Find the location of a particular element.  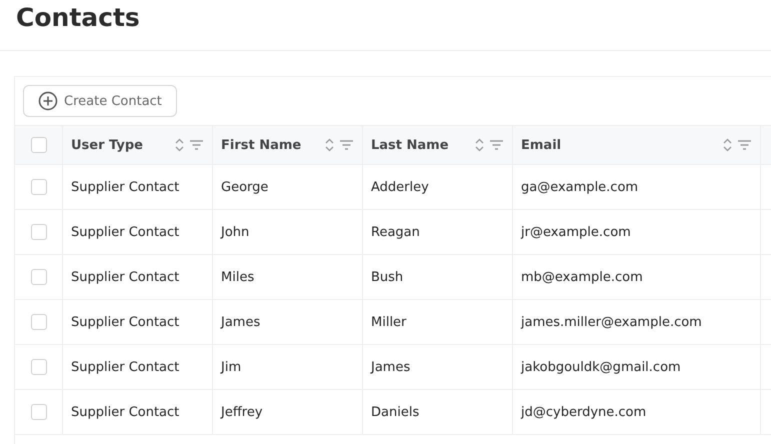

table-cell: Adderley is located at coordinates (400, 187).